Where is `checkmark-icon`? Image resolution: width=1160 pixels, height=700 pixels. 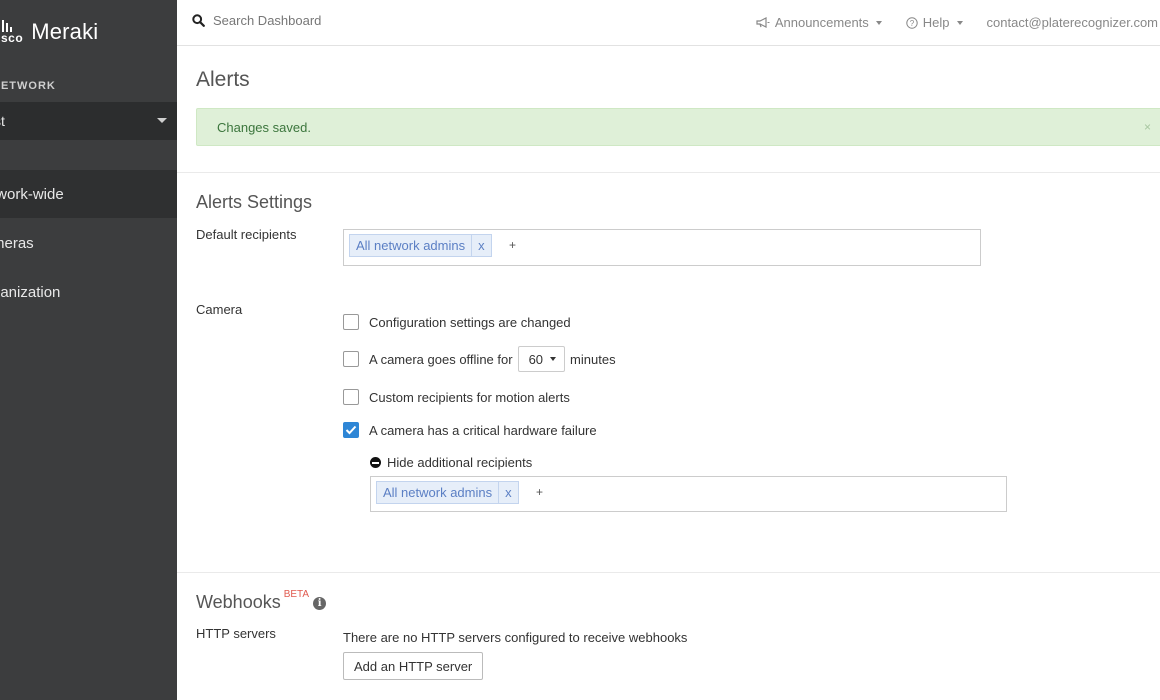 checkmark-icon is located at coordinates (351, 430).